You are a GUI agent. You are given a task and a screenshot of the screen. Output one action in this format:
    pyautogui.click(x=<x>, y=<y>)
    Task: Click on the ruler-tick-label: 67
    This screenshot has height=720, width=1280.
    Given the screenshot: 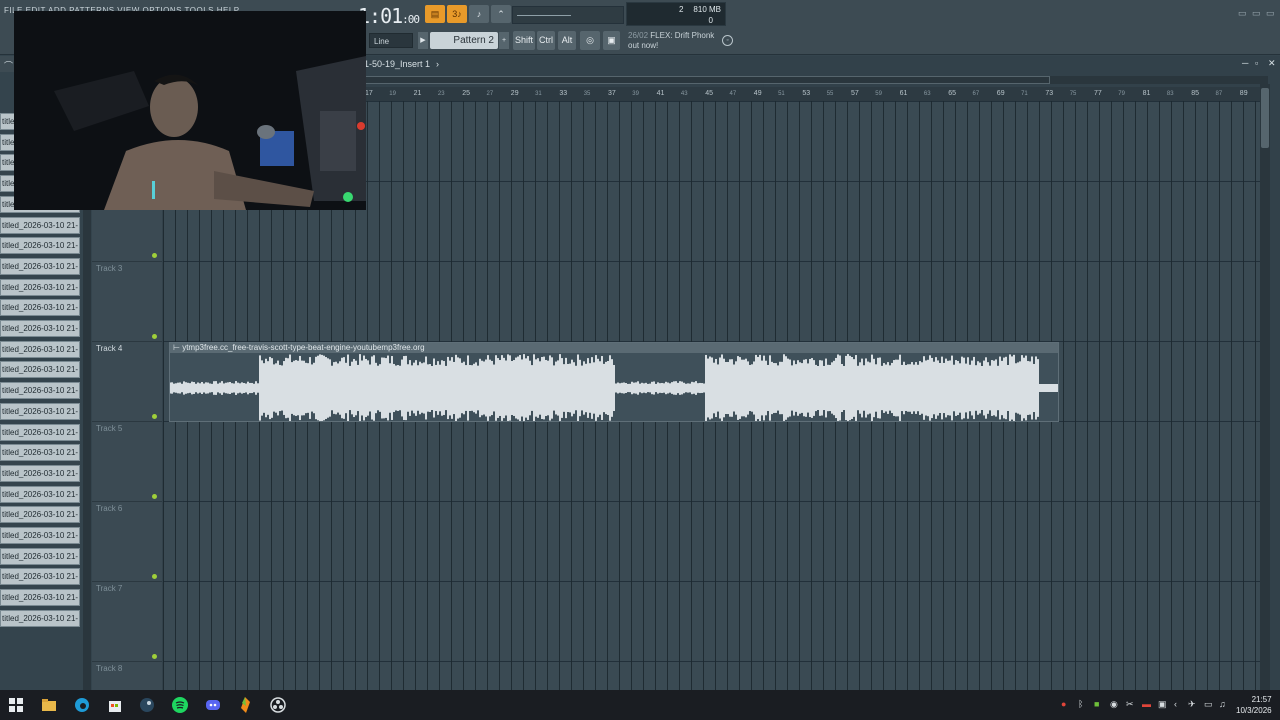 What is the action you would take?
    pyautogui.click(x=976, y=94)
    